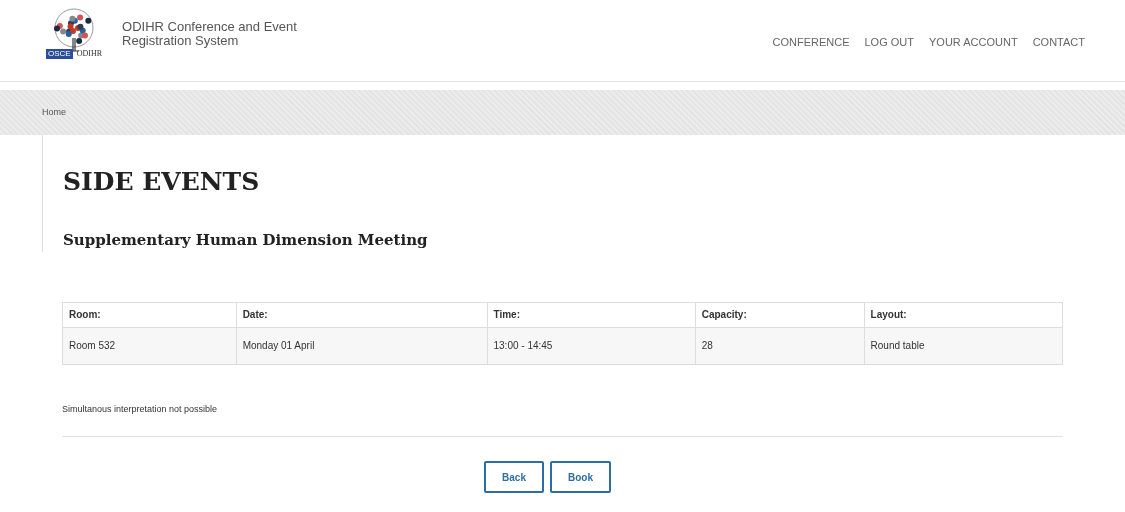 The image size is (1125, 512). Describe the element at coordinates (149, 314) in the screenshot. I see `column-header: Room:` at that location.